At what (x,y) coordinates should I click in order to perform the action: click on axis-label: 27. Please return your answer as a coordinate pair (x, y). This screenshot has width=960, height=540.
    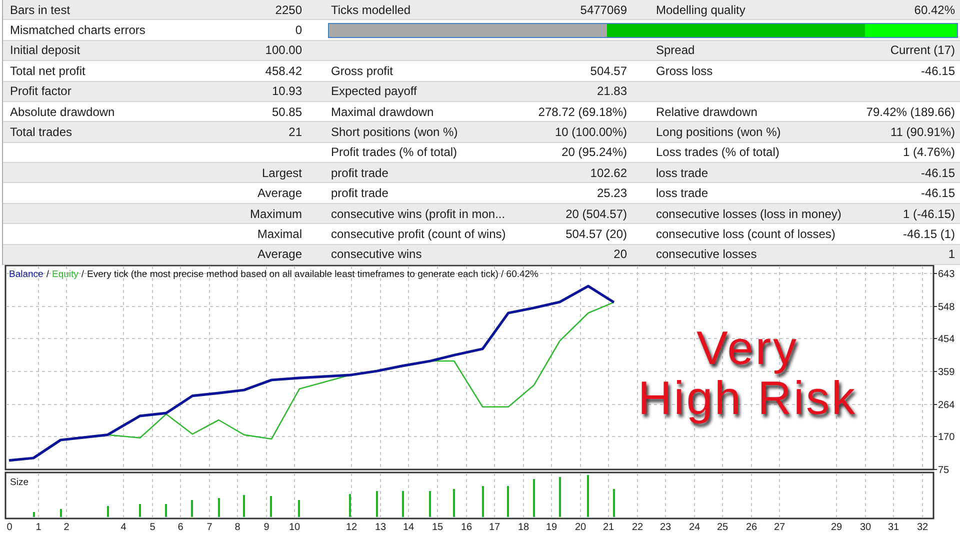
    Looking at the image, I should click on (780, 527).